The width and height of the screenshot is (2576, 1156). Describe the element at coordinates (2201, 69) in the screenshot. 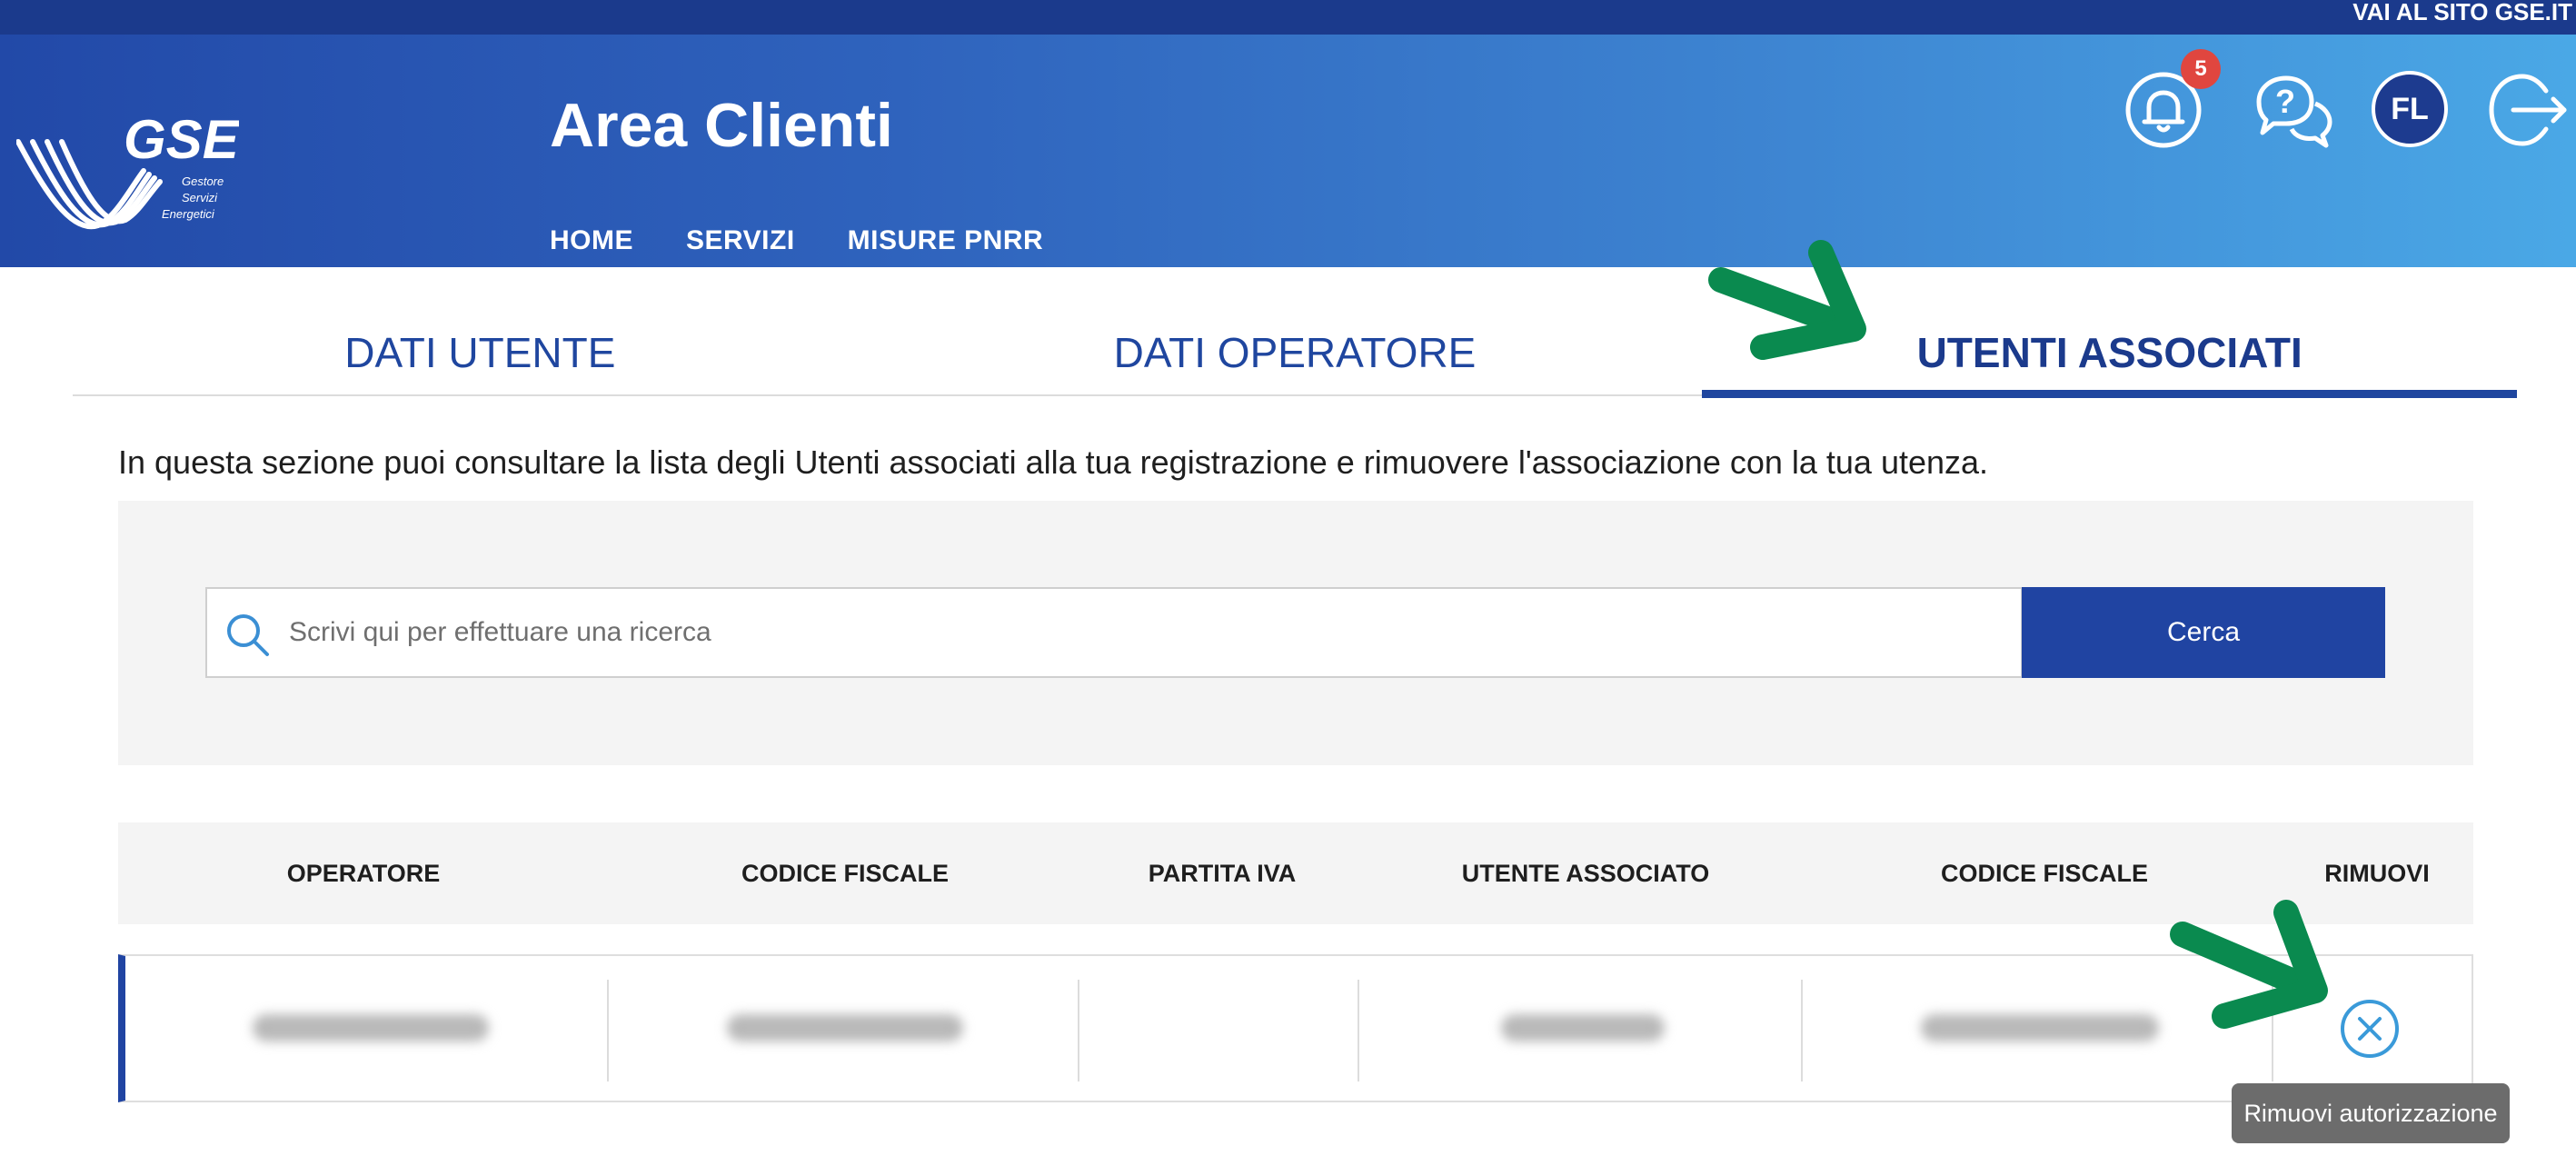

I see `notifications-count-badge: 5` at that location.